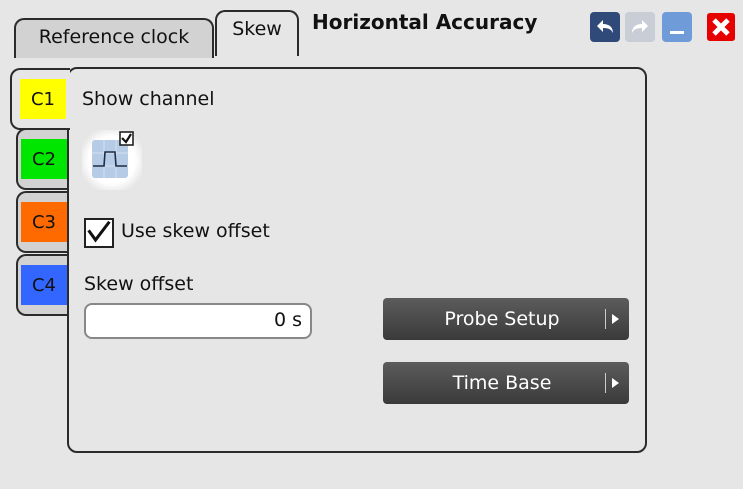 This screenshot has width=743, height=489. I want to click on probe-setup-label: Probe Setup, so click(502, 319).